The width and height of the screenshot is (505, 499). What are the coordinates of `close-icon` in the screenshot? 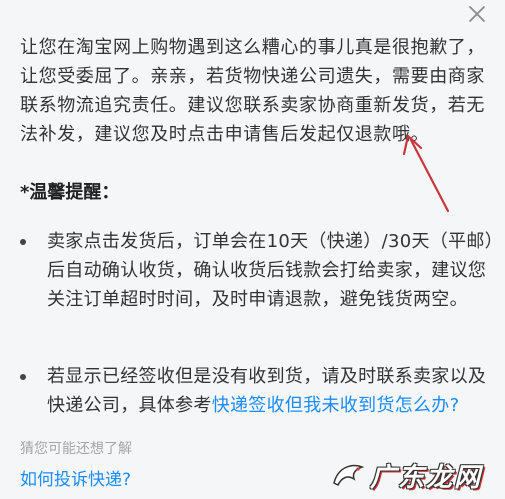 It's located at (477, 14).